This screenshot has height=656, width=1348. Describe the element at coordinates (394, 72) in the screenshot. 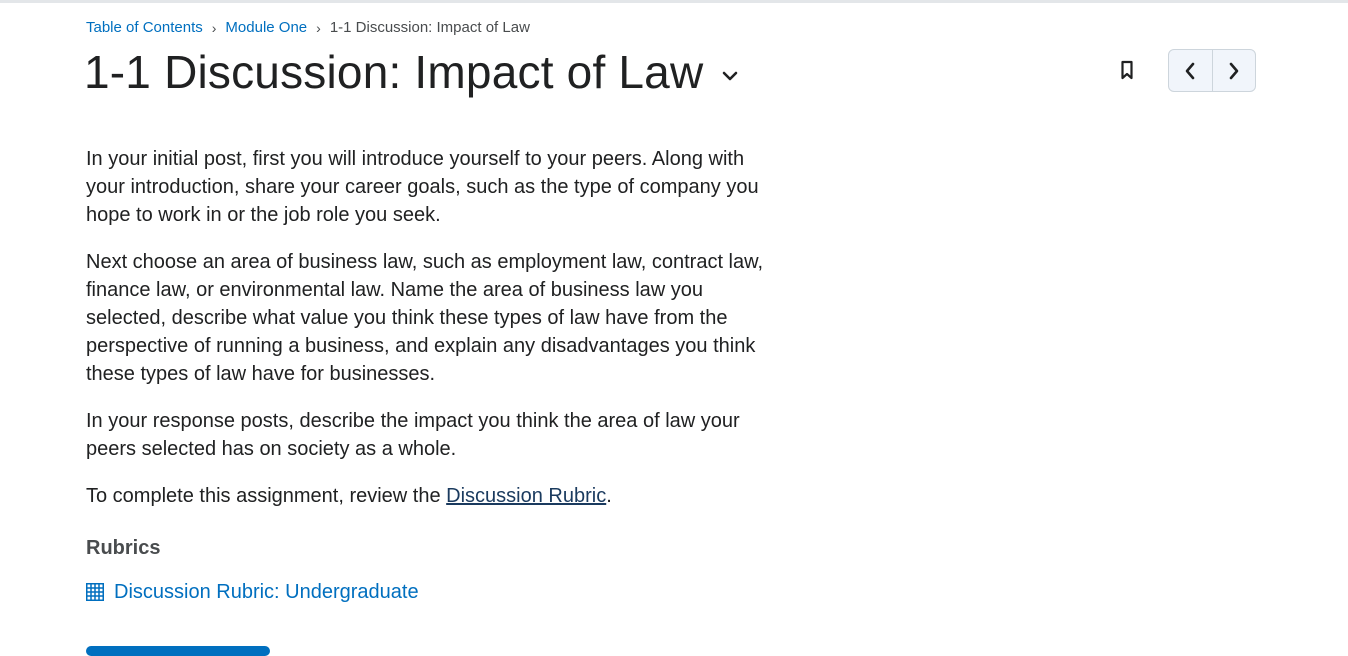

I see `page-title: 1-1 Discussion: Impact of Law` at that location.